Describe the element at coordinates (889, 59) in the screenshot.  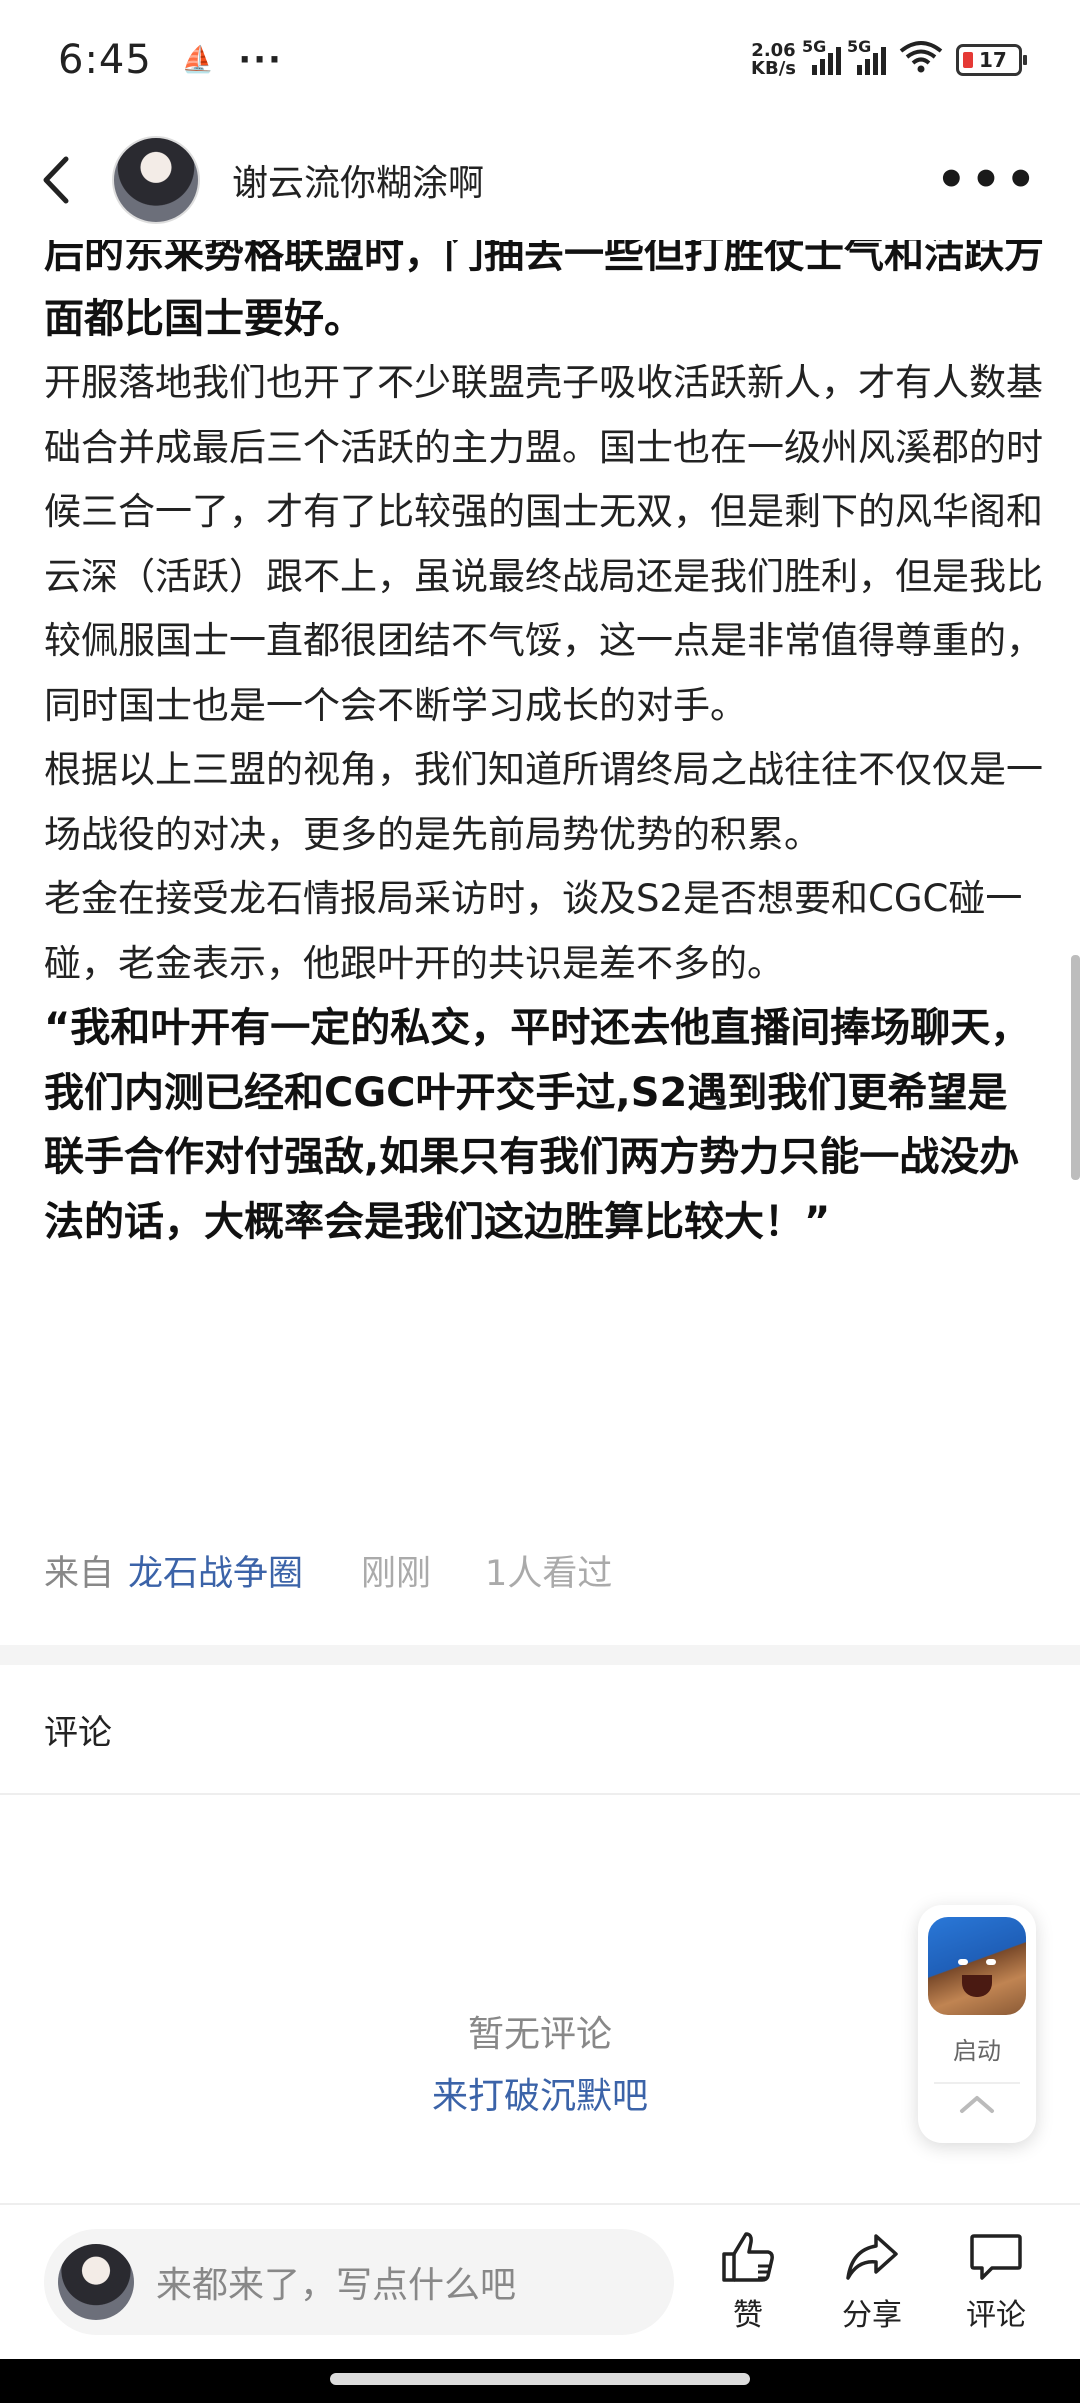
I see `status-indicators: 2.06 KB/s 5G 5G 17` at that location.